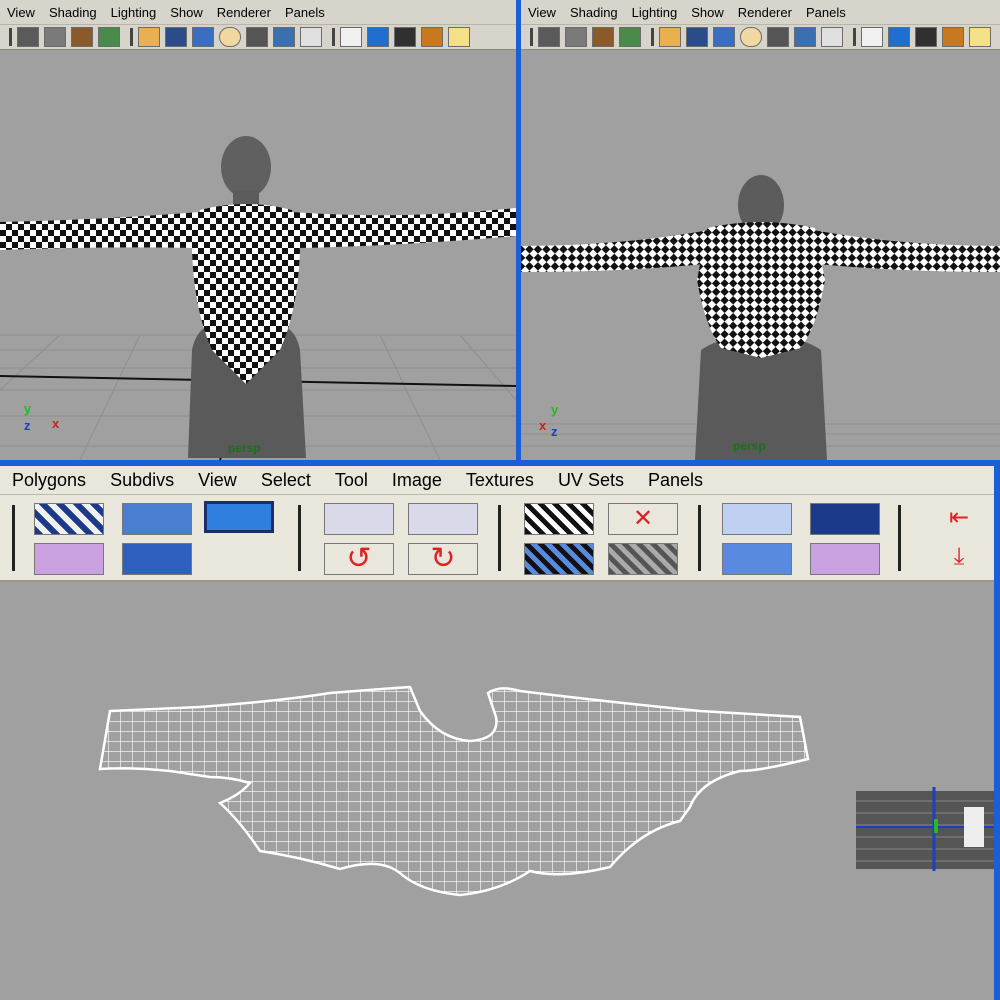 The image size is (1000, 1000). Describe the element at coordinates (959, 559) in the screenshot. I see `align-bottom-icon: ⤓` at that location.